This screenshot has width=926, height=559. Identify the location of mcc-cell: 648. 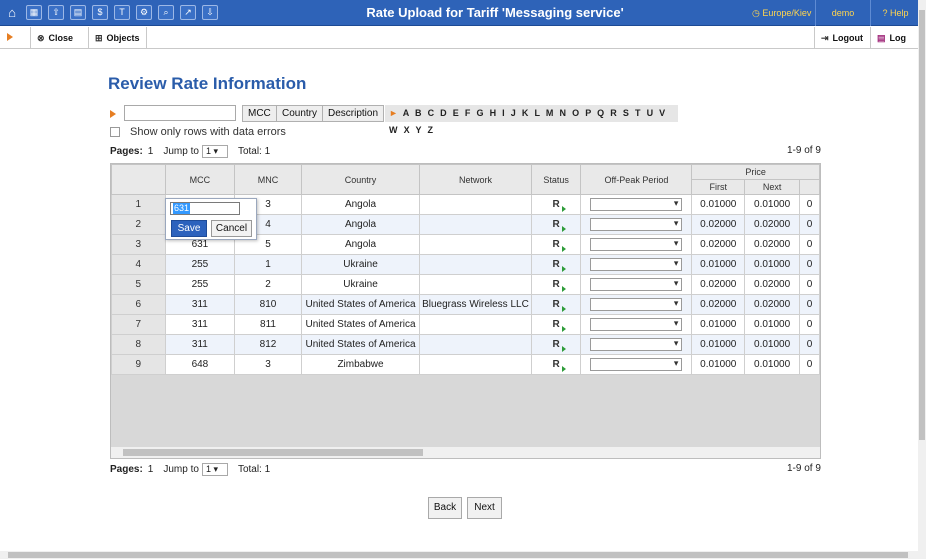
(200, 364).